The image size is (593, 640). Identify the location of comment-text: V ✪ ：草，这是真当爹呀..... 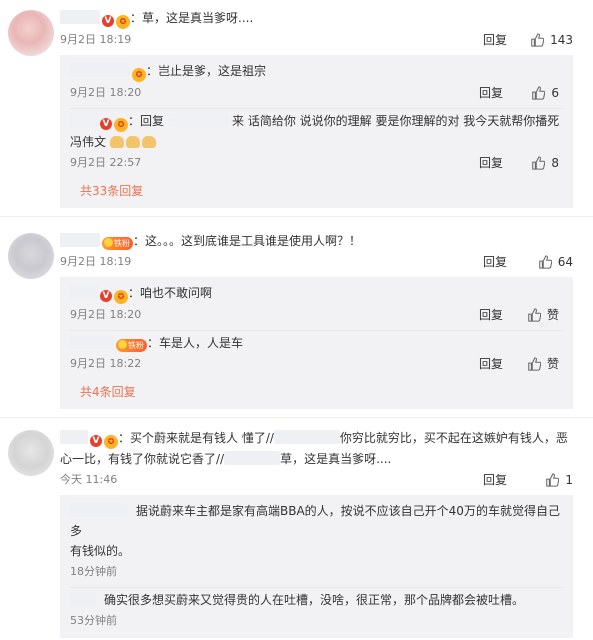
(316, 16).